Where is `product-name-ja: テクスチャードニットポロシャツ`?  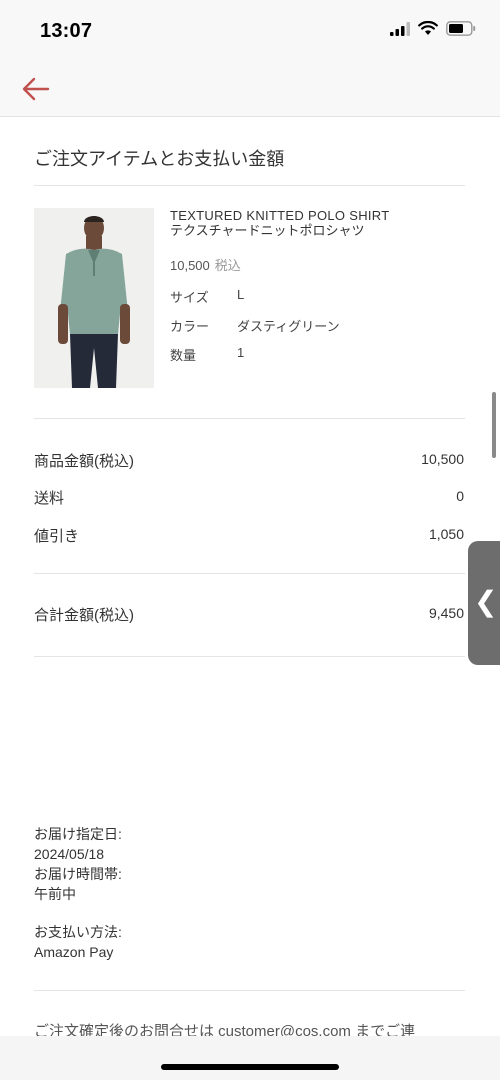
product-name-ja: テクスチャードニットポロシャツ is located at coordinates (267, 231).